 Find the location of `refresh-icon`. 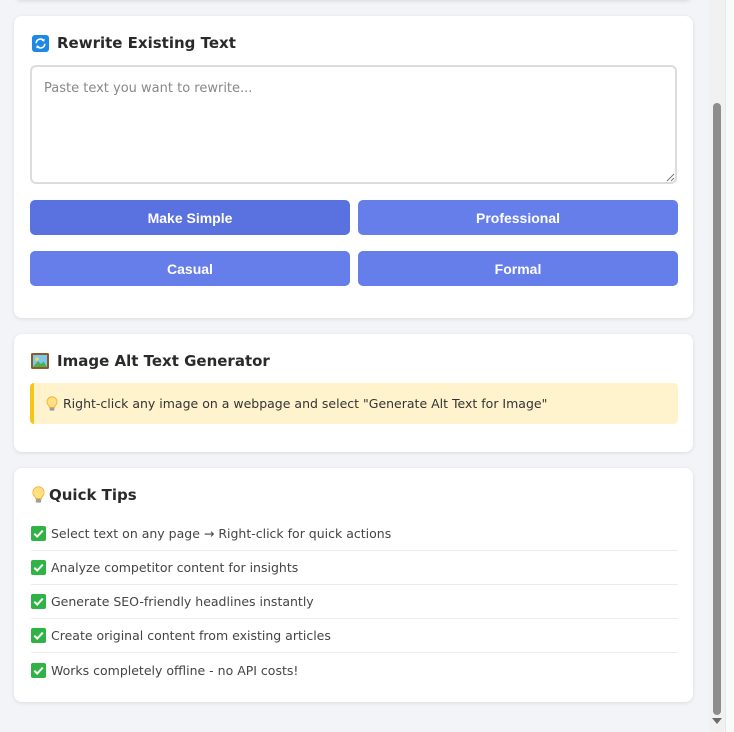

refresh-icon is located at coordinates (40, 43).